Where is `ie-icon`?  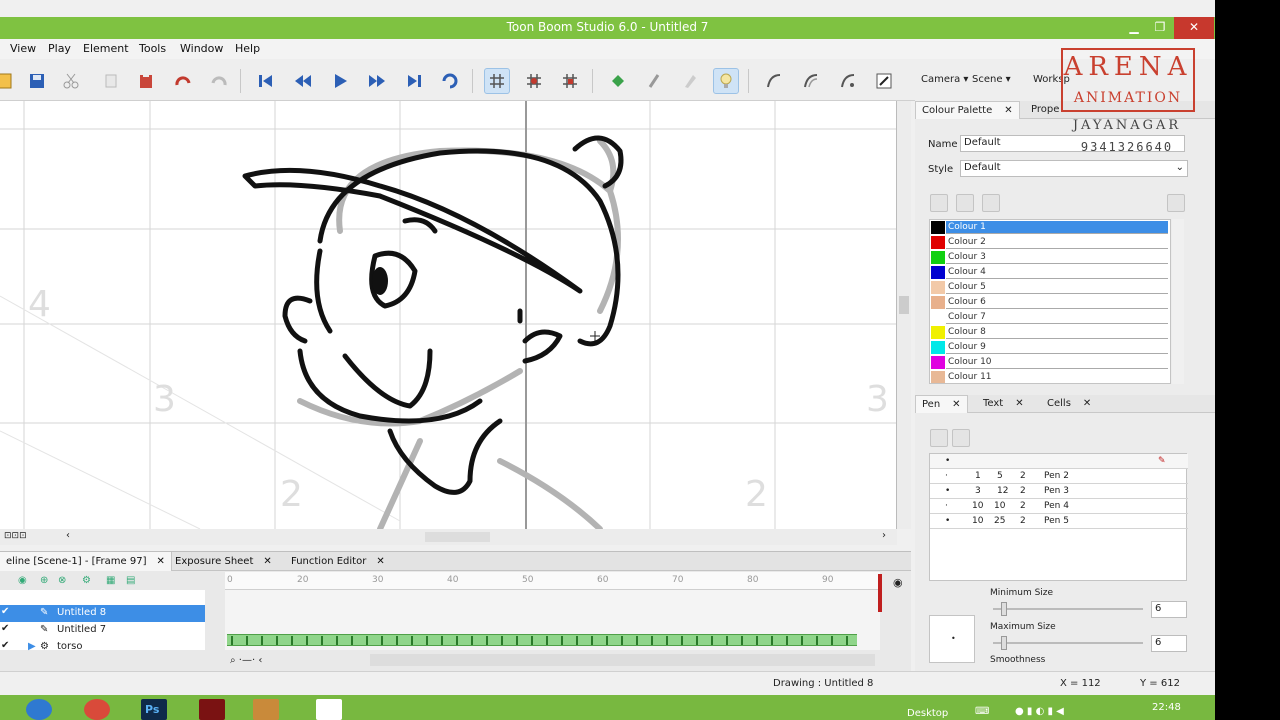
ie-icon is located at coordinates (39, 709).